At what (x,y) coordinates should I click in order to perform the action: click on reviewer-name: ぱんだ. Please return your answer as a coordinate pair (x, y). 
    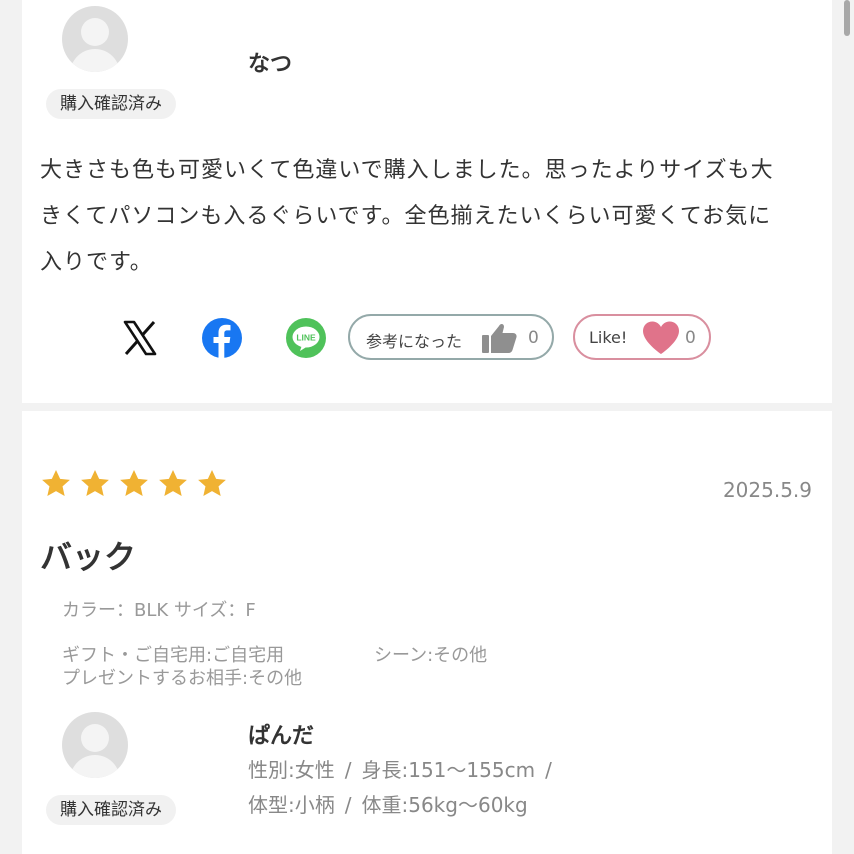
    Looking at the image, I should click on (281, 736).